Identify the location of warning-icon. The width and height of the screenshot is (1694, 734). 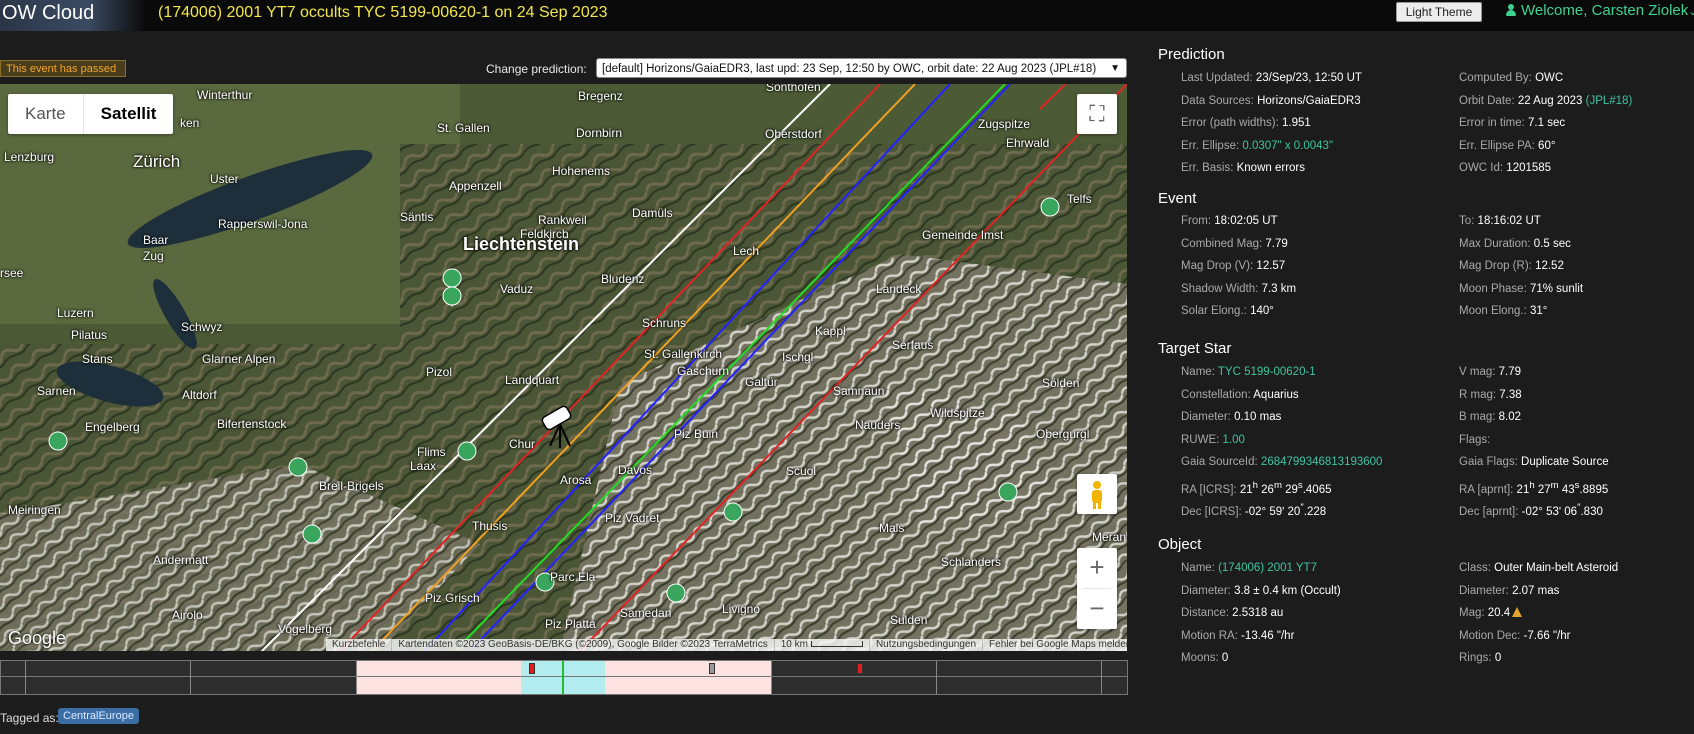
(1517, 612).